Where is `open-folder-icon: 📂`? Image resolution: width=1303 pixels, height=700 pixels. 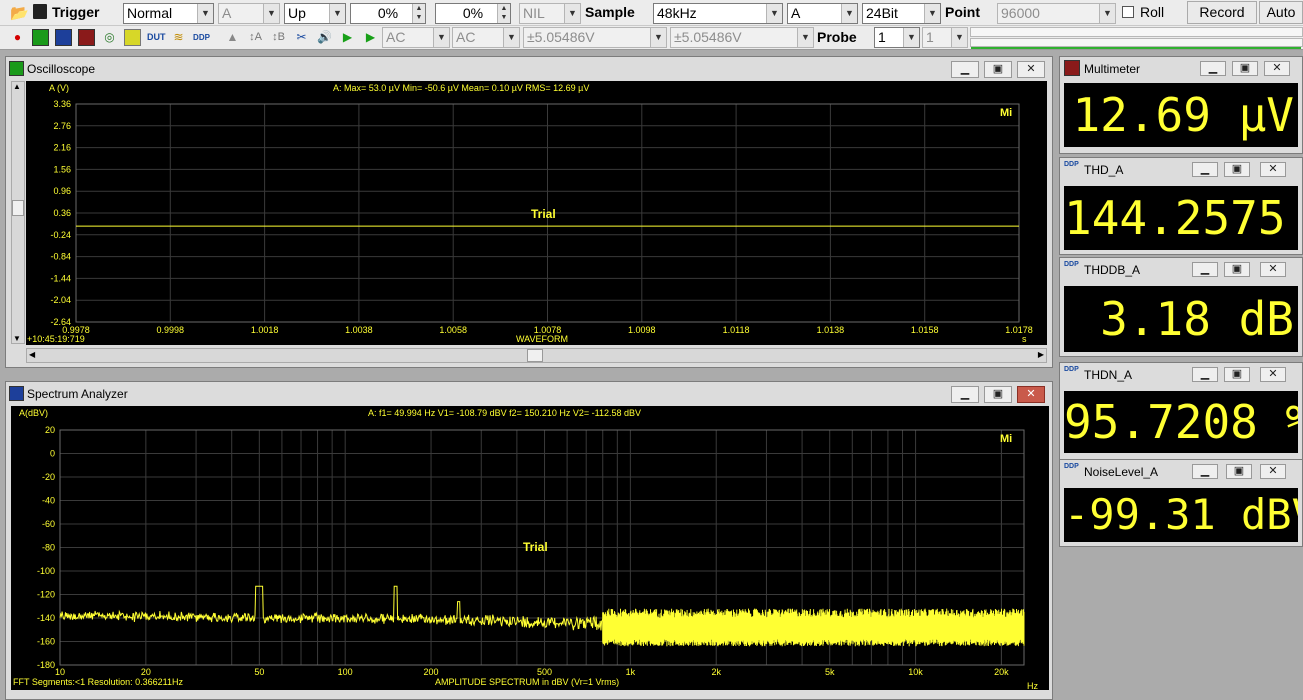
open-folder-icon: 📂 is located at coordinates (19, 13).